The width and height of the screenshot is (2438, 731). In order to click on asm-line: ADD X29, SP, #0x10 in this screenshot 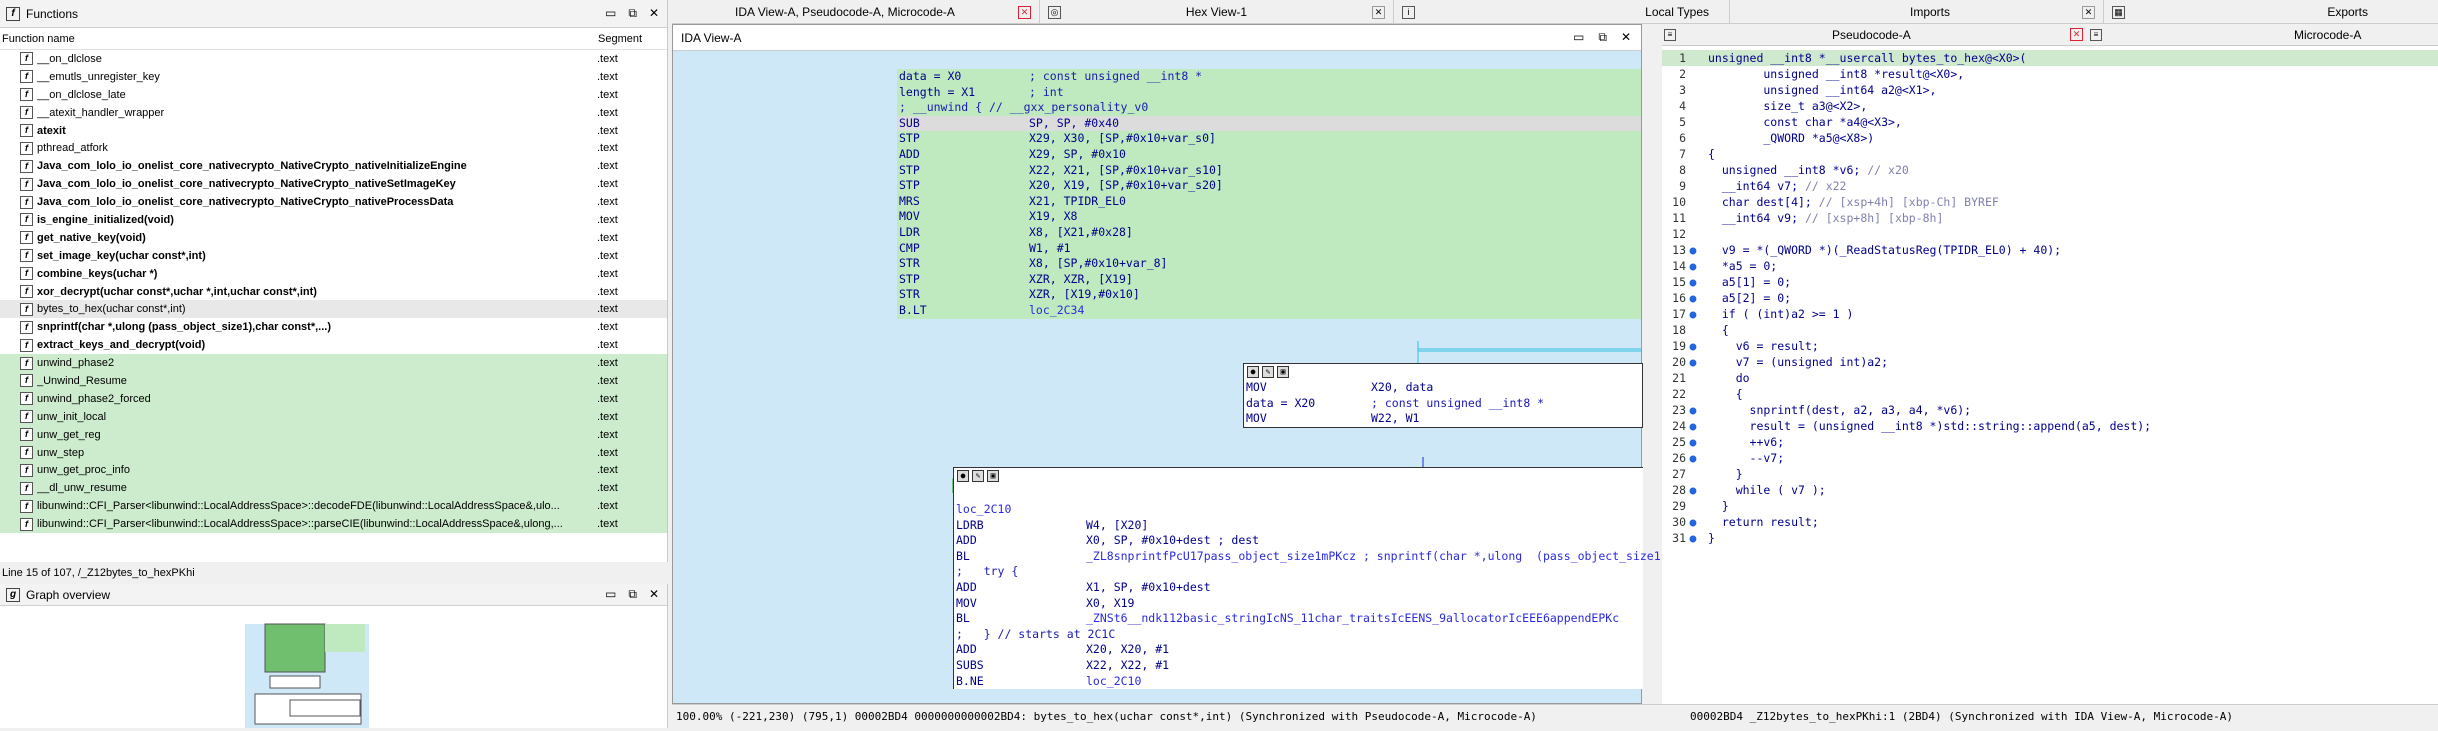, I will do `click(1269, 154)`.